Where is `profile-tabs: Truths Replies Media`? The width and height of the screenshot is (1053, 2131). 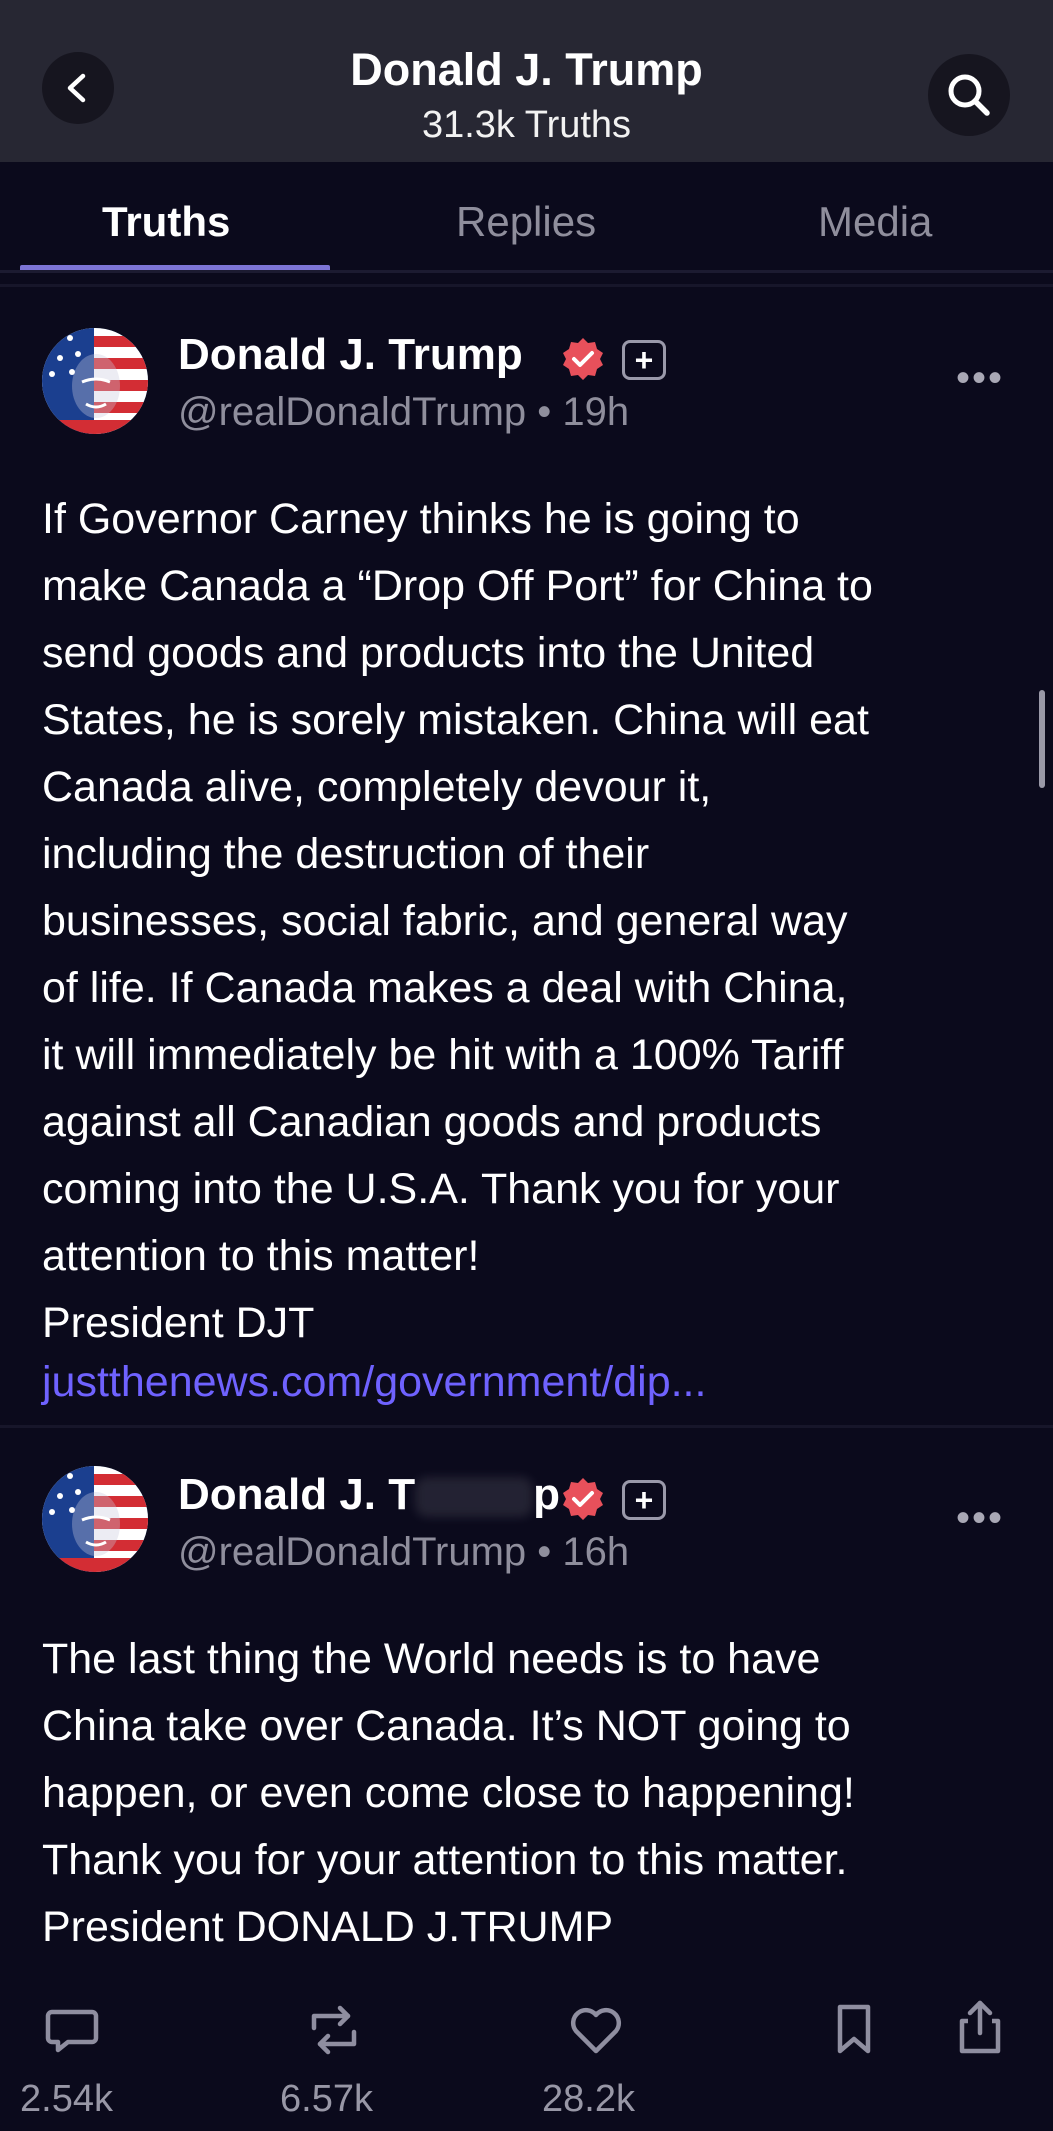
profile-tabs: Truths Replies Media is located at coordinates (526, 217).